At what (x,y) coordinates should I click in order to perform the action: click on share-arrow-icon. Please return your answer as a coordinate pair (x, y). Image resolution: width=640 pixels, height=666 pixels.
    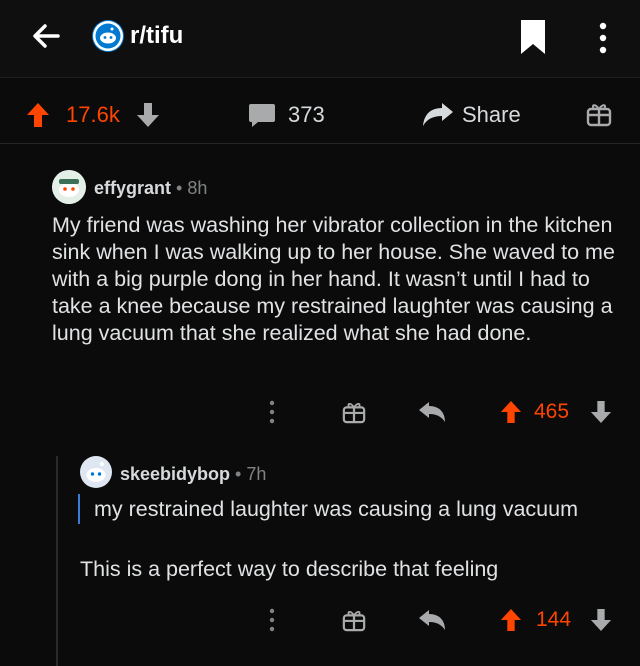
    Looking at the image, I should click on (438, 115).